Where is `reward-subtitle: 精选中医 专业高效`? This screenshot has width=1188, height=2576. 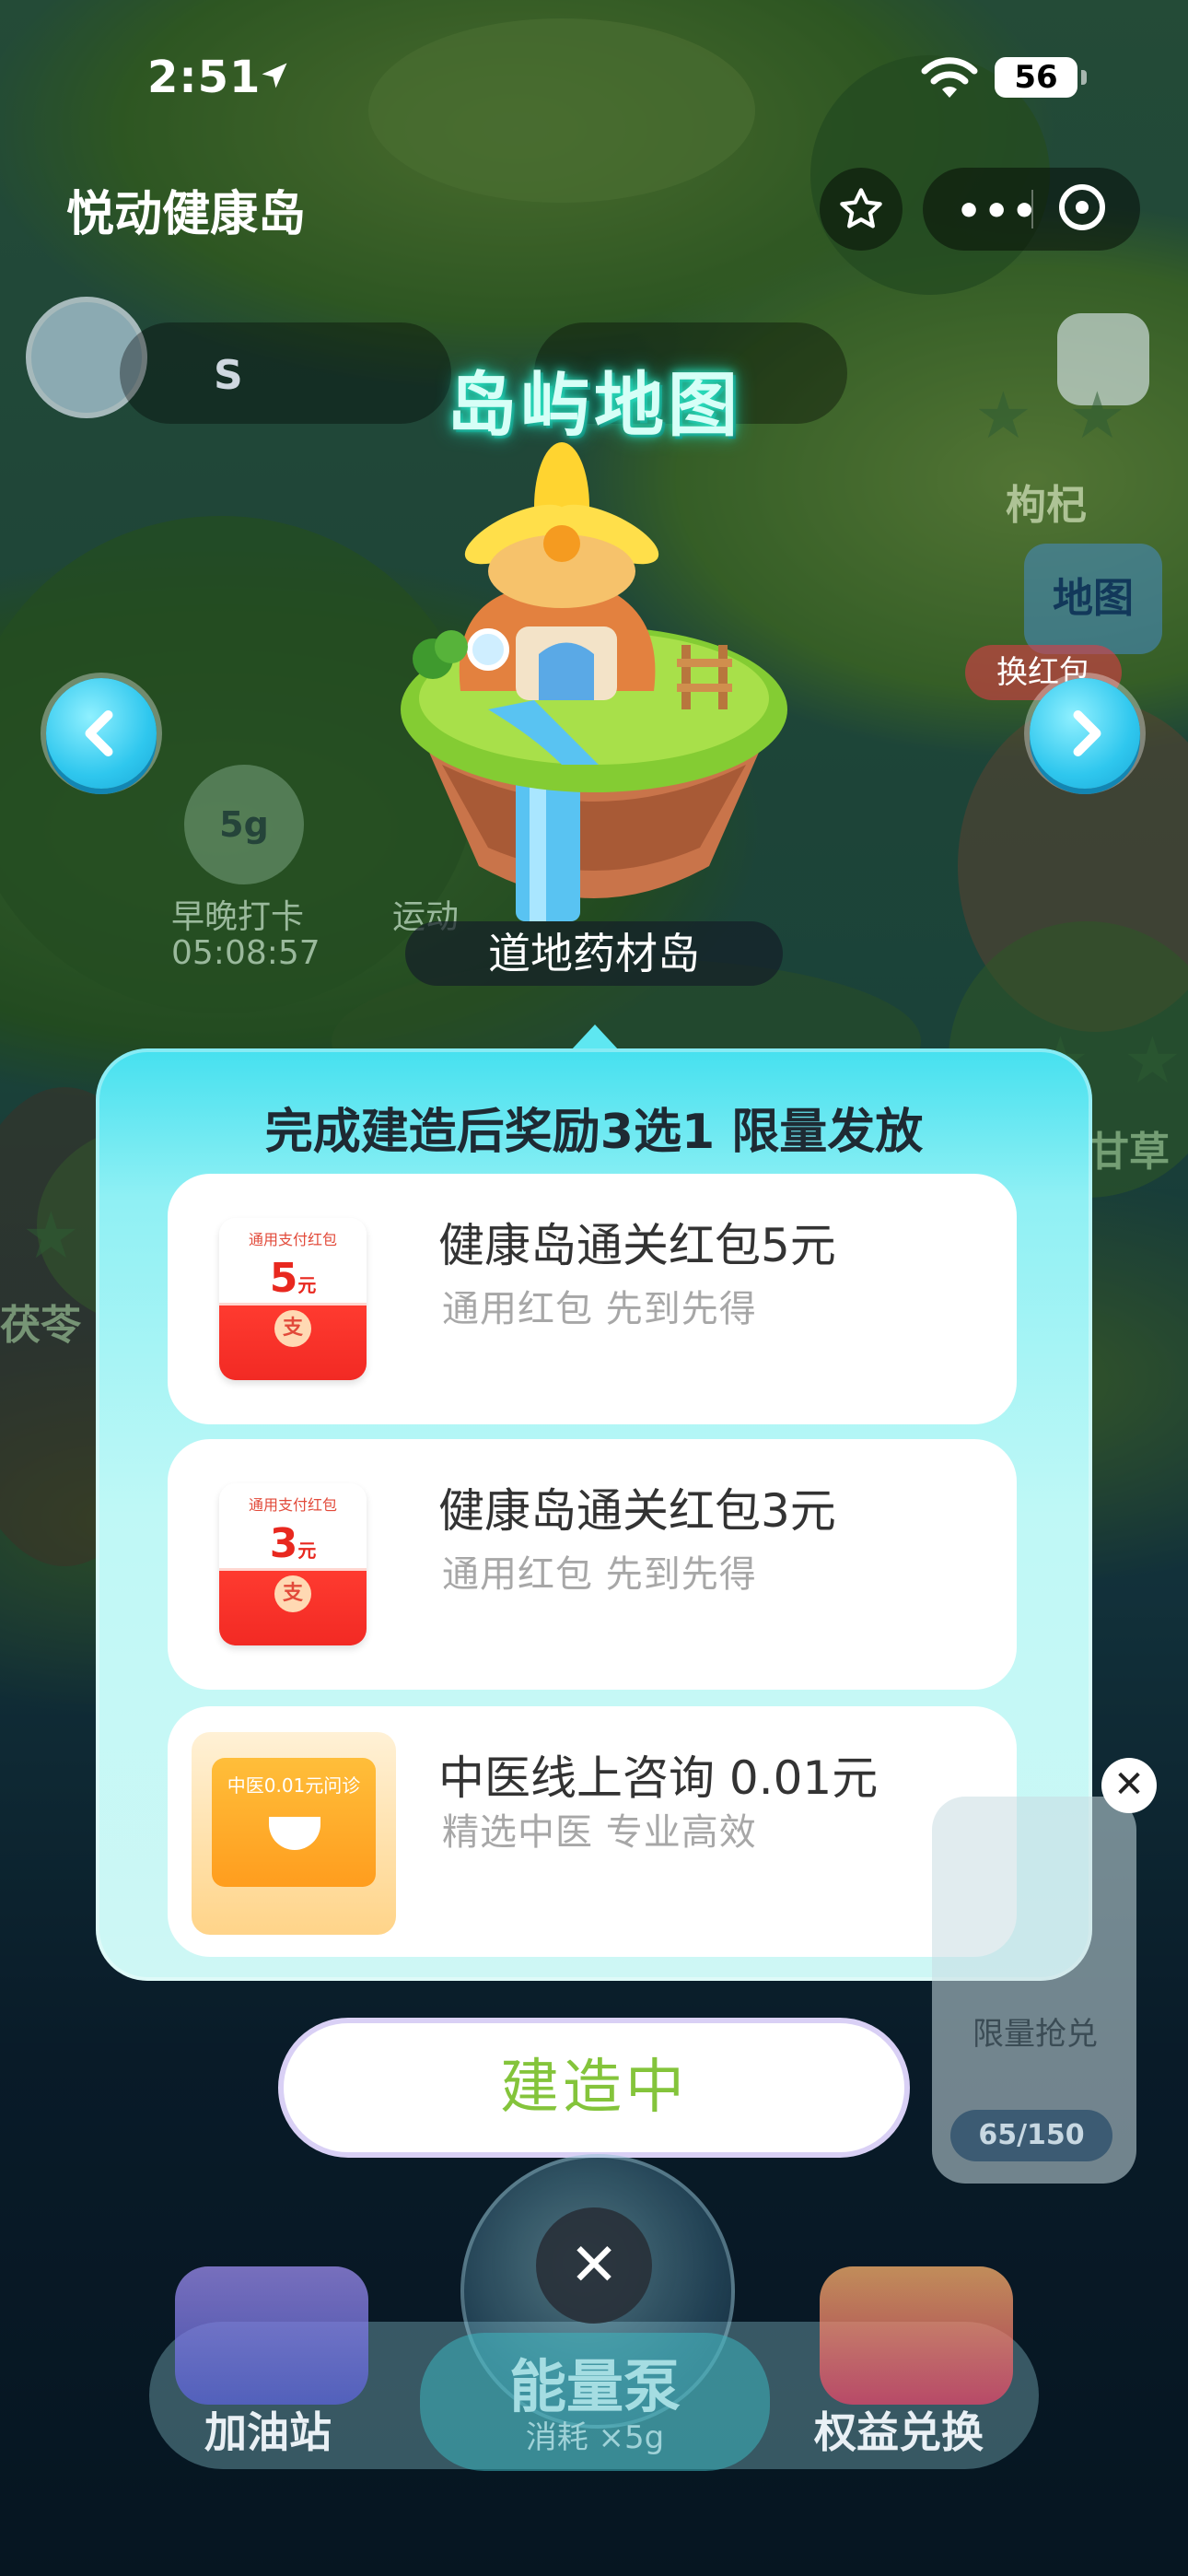
reward-subtitle: 精选中医 专业高效 is located at coordinates (599, 1832).